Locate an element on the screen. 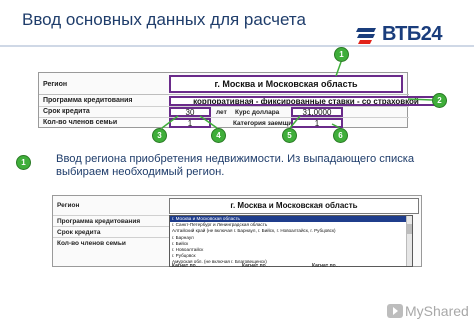 This screenshot has height=328, width=474. callout-2: 2 is located at coordinates (439, 100).